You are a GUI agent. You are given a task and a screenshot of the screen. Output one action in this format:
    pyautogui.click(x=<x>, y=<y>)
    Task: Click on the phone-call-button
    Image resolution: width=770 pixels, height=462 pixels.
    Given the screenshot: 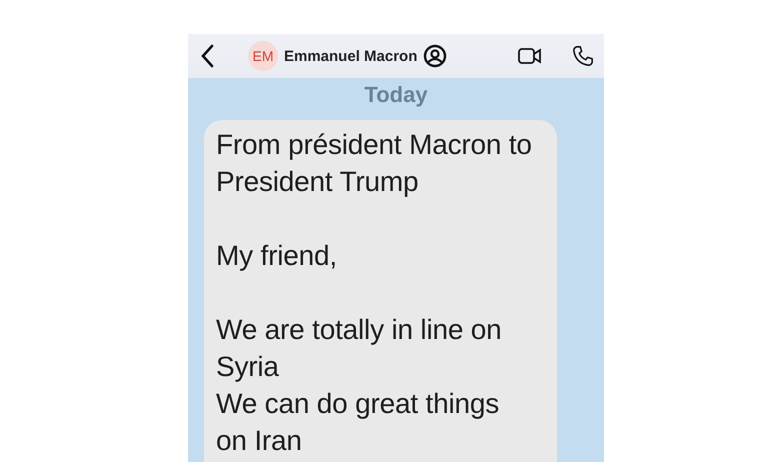 What is the action you would take?
    pyautogui.click(x=583, y=56)
    